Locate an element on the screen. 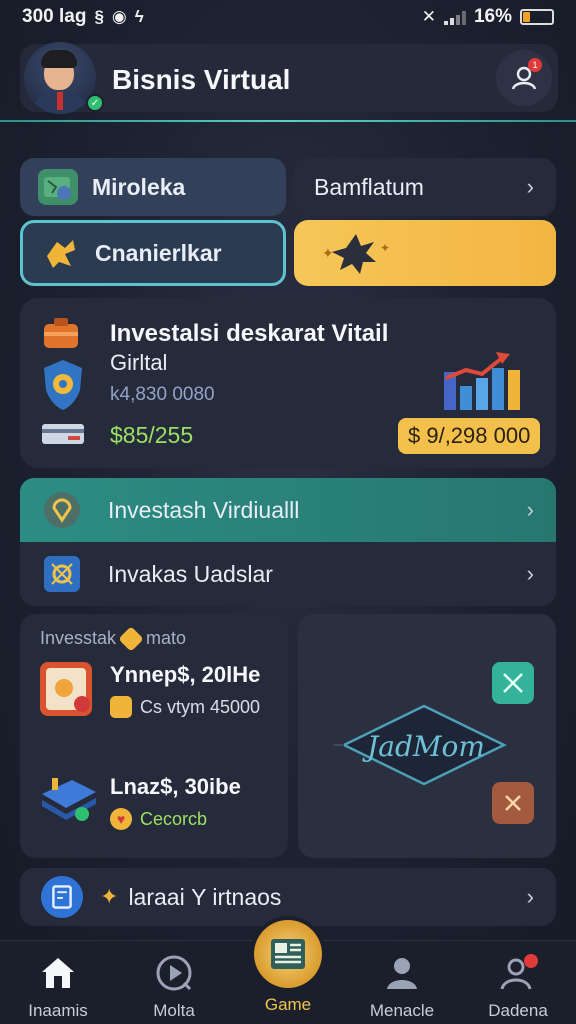  accept-button is located at coordinates (513, 683).